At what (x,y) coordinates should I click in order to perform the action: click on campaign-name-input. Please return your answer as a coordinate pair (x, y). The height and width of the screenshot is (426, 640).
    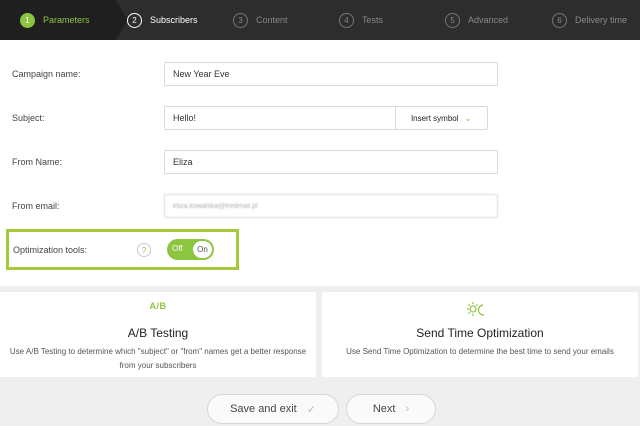
    Looking at the image, I should click on (331, 74).